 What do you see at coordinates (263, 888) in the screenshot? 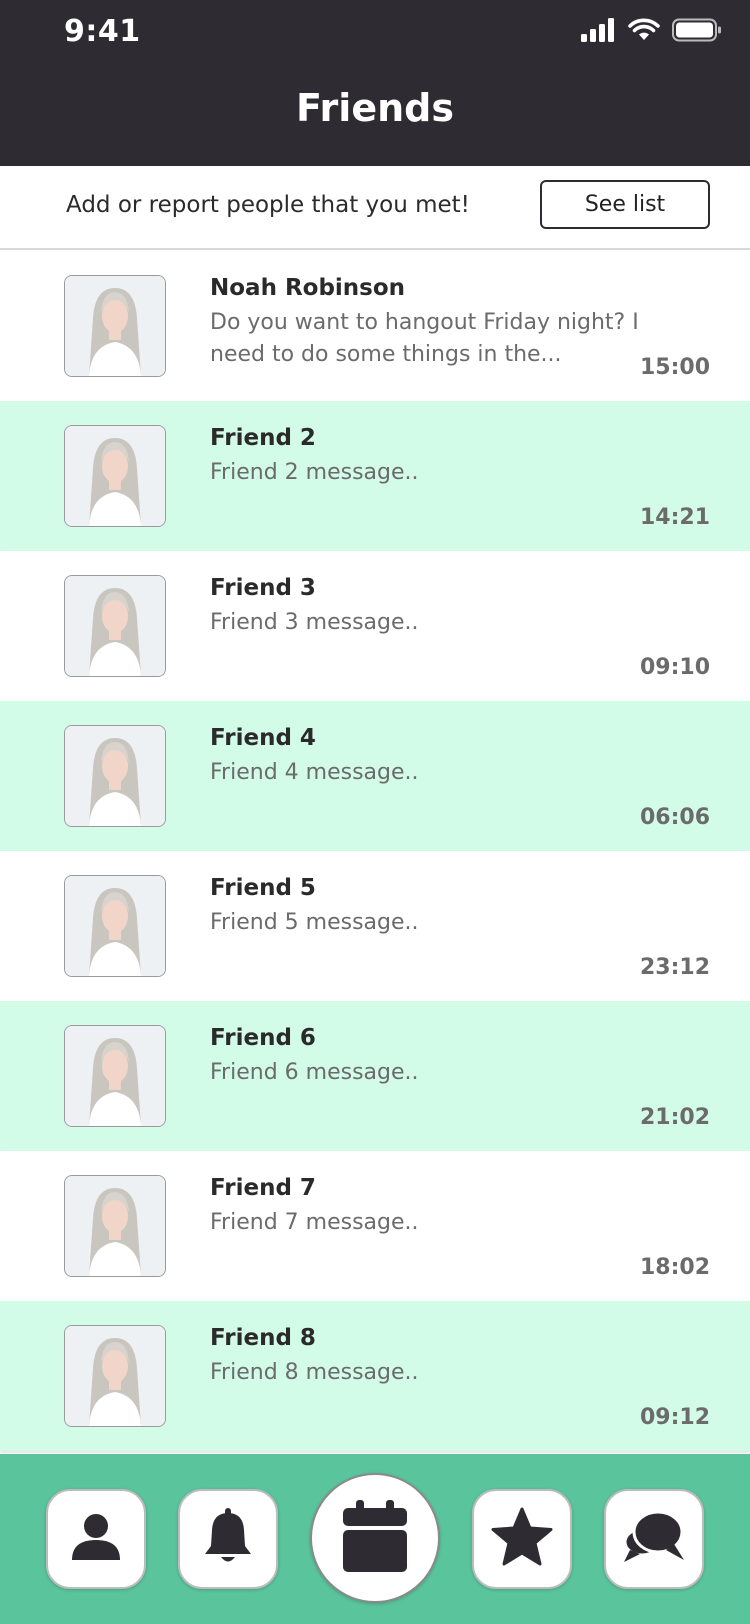
I see `friend-name: Friend 5` at bounding box center [263, 888].